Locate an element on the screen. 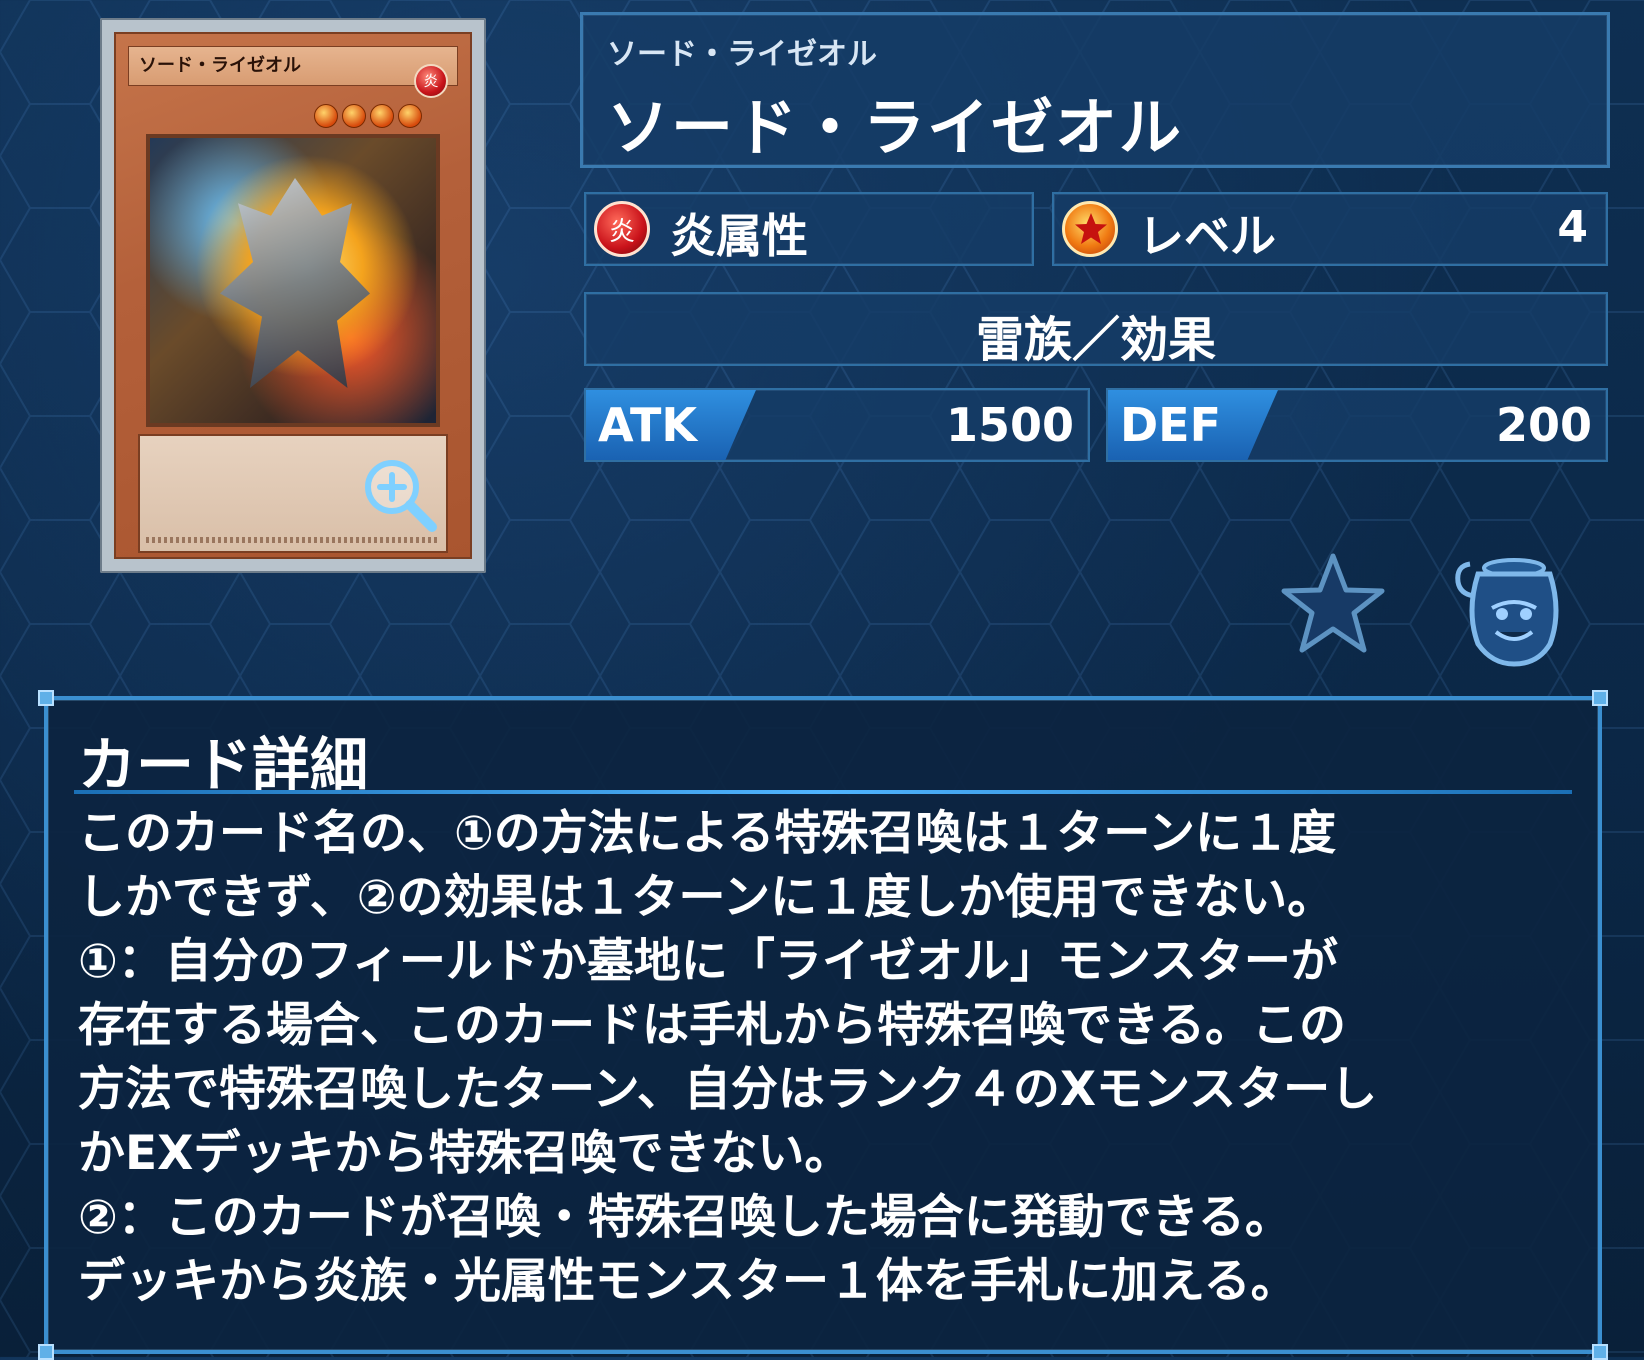 The image size is (1644, 1360). effect-line: 方法で特殊召喚したターン、自分はランク４のXモンスターし is located at coordinates (728, 1089).